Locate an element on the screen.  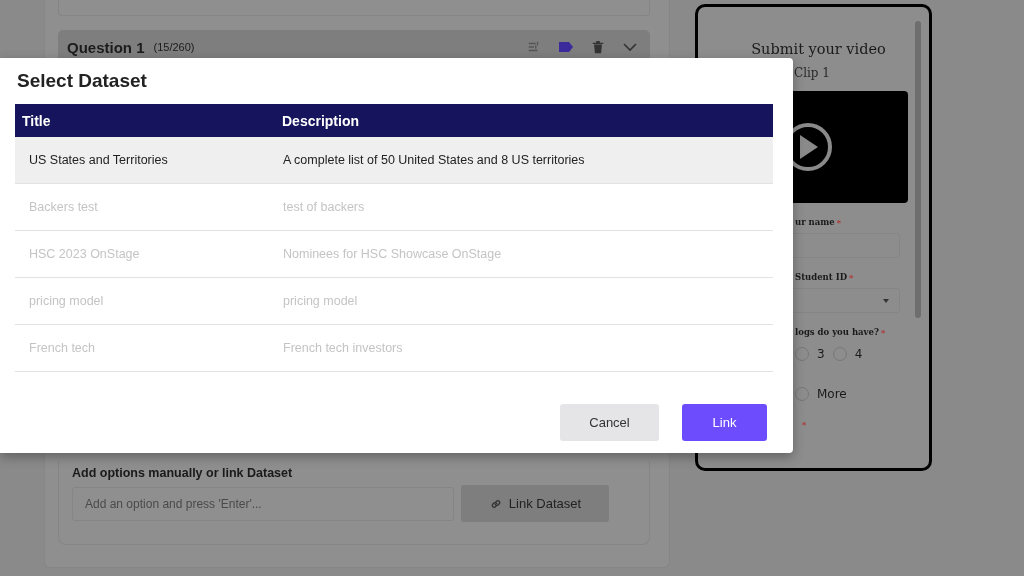
dataset-row: US States and Territories A complete list of 50 United States and 8 US territories is located at coordinates (394, 160).